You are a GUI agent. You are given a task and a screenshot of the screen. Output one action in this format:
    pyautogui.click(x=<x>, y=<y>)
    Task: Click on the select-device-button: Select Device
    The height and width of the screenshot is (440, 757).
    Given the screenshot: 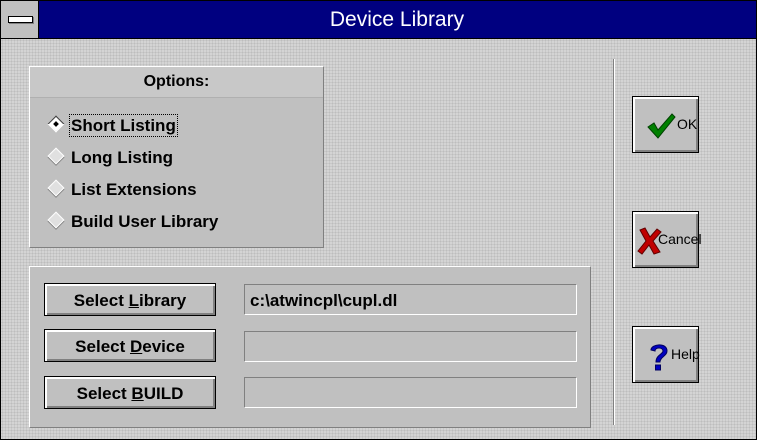 What is the action you would take?
    pyautogui.click(x=130, y=345)
    